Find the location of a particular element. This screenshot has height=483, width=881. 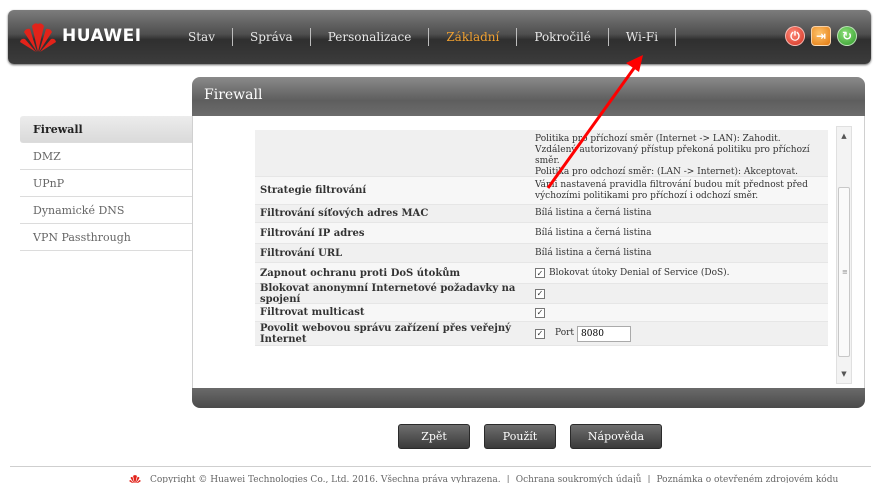

logout-icon: ⇥ is located at coordinates (821, 36).